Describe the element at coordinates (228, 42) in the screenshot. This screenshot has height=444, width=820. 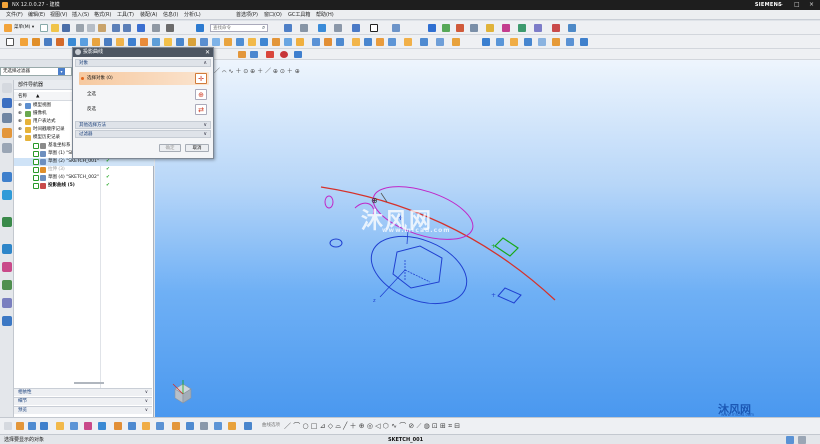
I see `scale-body-icon` at that location.